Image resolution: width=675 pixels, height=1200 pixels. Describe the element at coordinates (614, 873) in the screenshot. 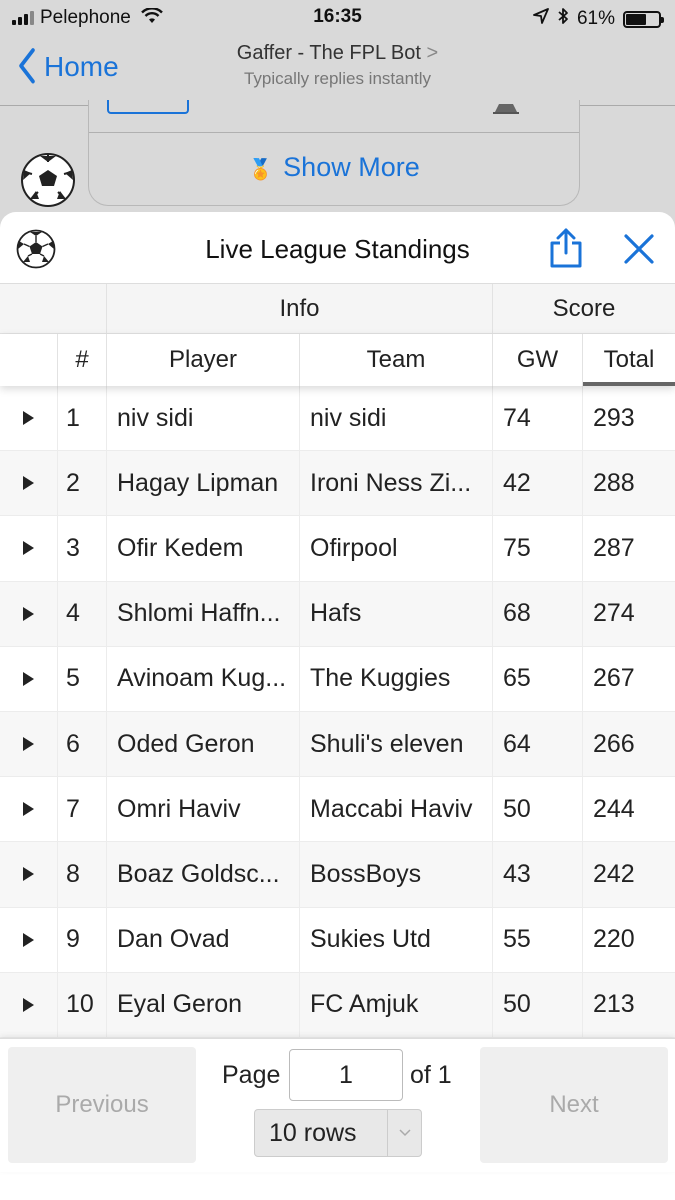

I see `total-cell: 242` at that location.